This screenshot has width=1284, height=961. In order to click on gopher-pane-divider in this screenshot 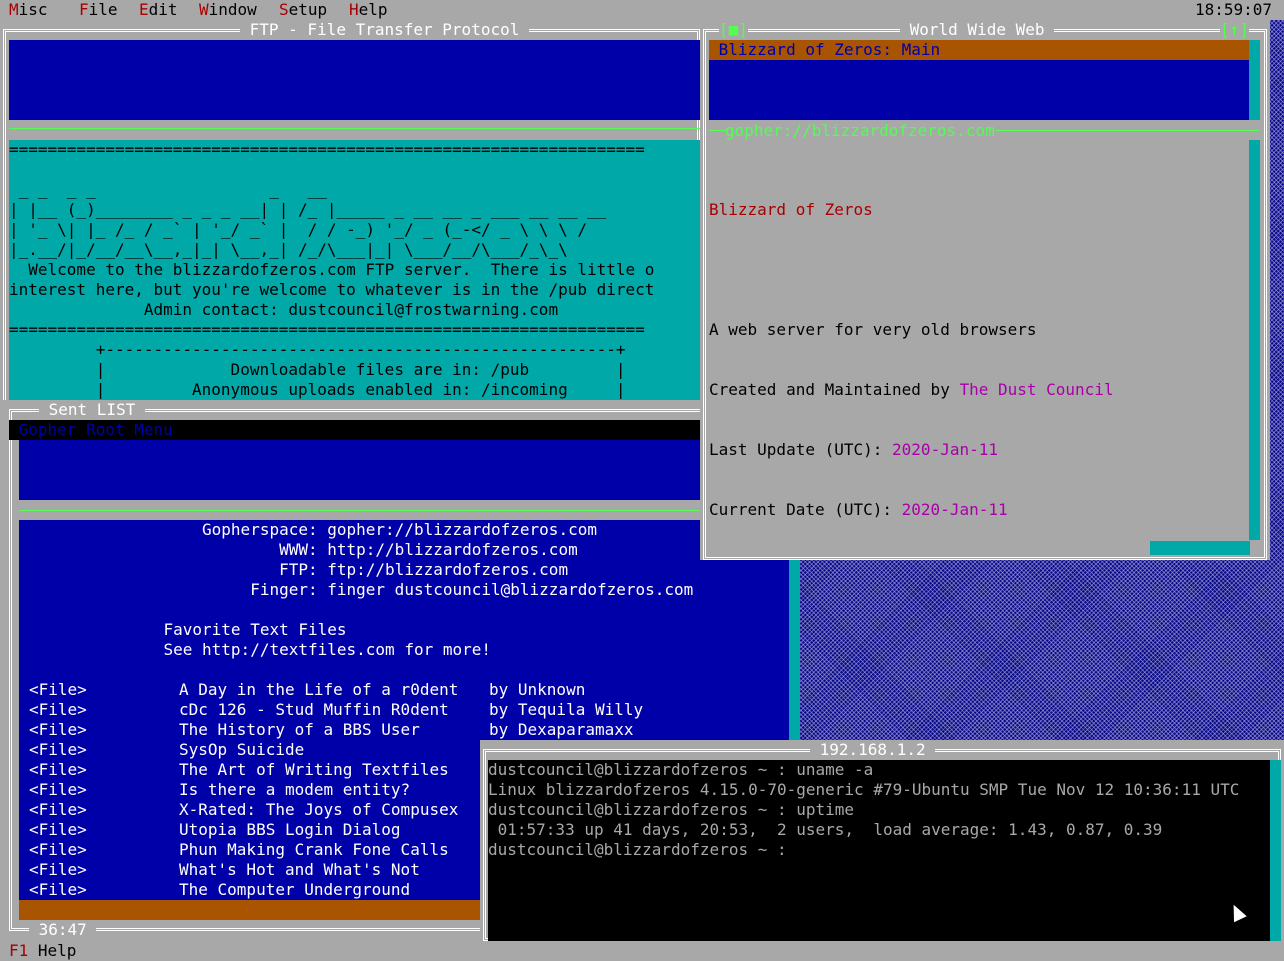, I will do `click(409, 510)`.